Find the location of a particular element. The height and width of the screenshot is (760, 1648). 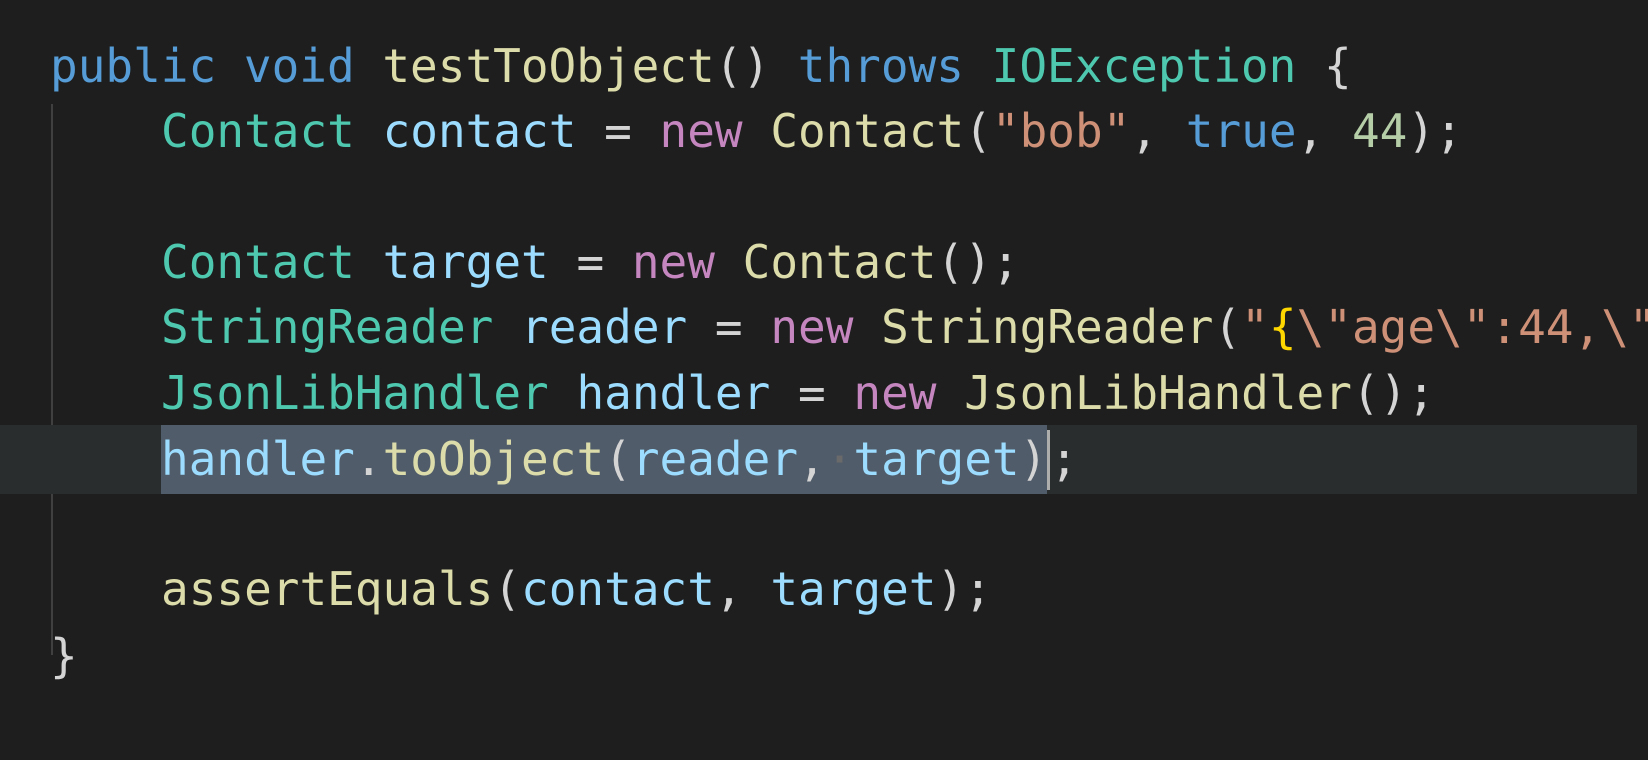

number-literal-token: 44 is located at coordinates (1379, 131).